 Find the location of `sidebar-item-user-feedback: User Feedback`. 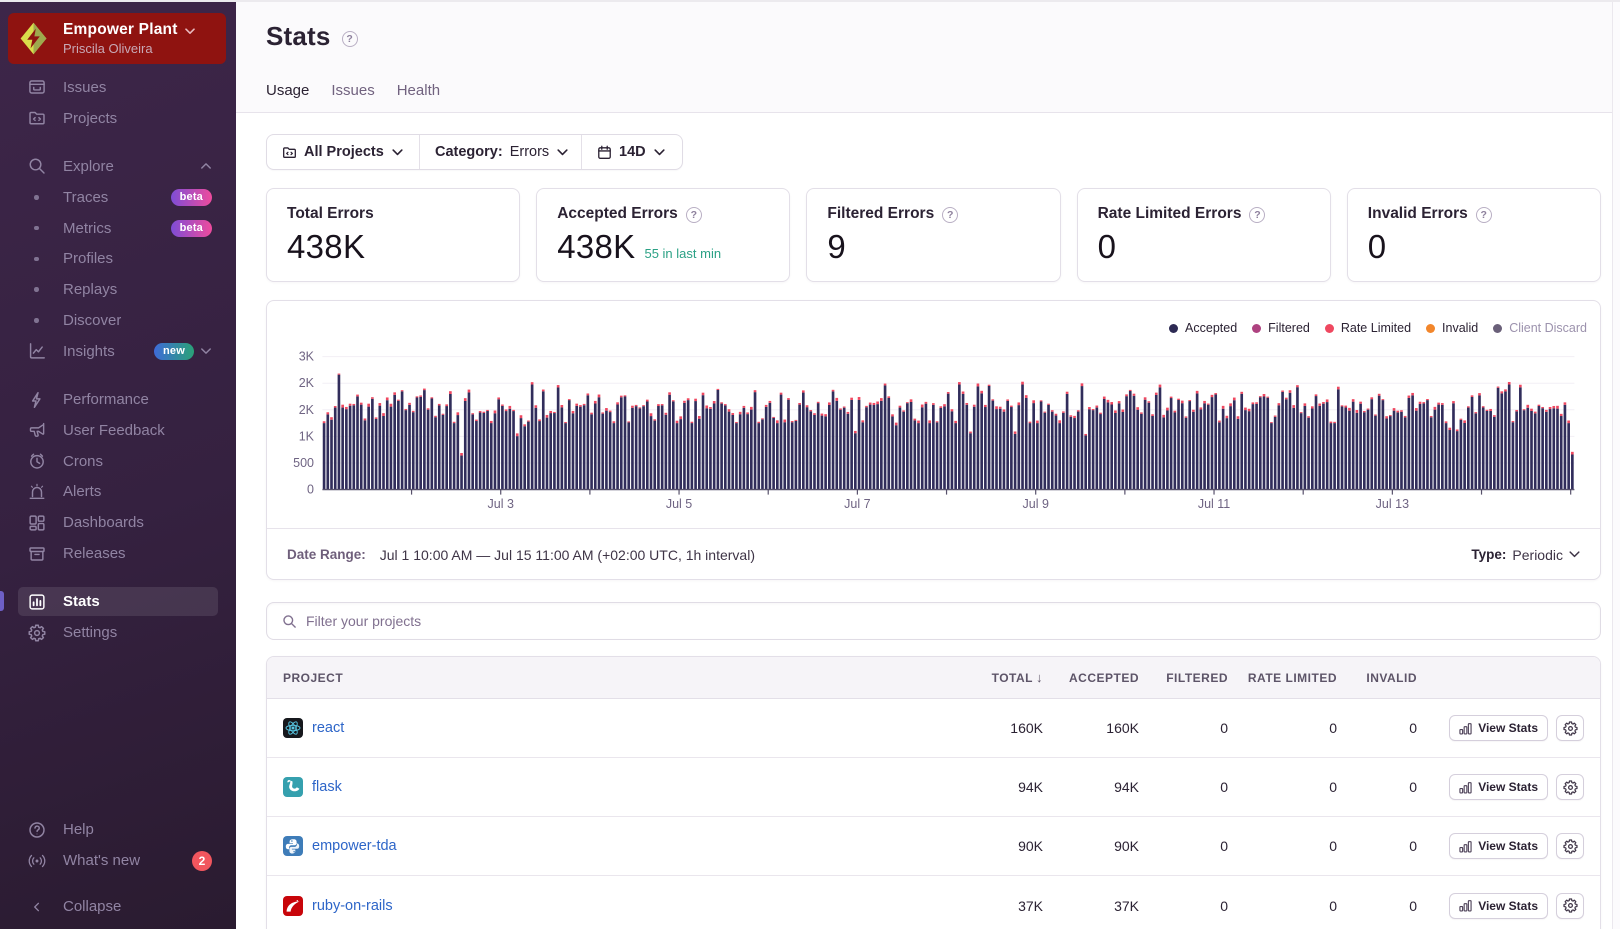

sidebar-item-user-feedback: User Feedback is located at coordinates (118, 430).